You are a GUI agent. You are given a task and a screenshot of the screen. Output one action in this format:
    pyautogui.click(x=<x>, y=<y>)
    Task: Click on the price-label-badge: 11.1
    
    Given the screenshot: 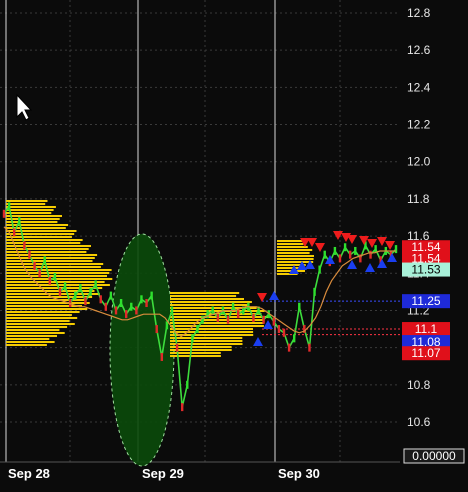 What is the action you would take?
    pyautogui.click(x=426, y=329)
    